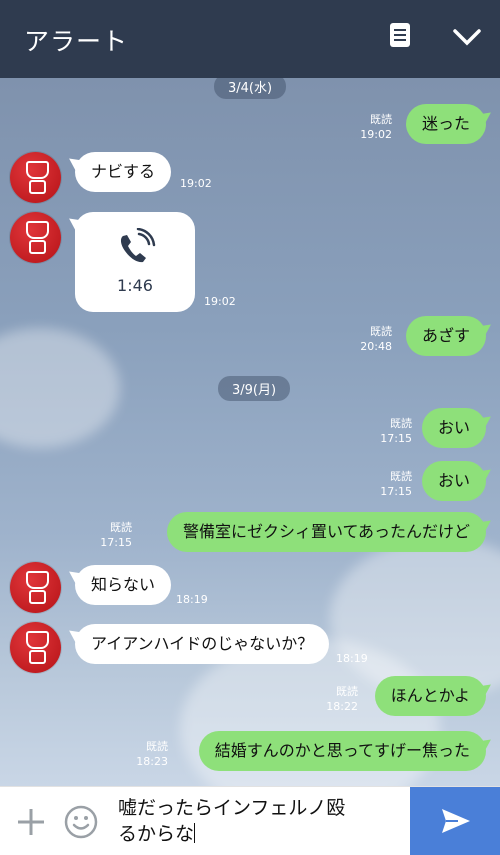  I want to click on call-duration: 1:46, so click(135, 285).